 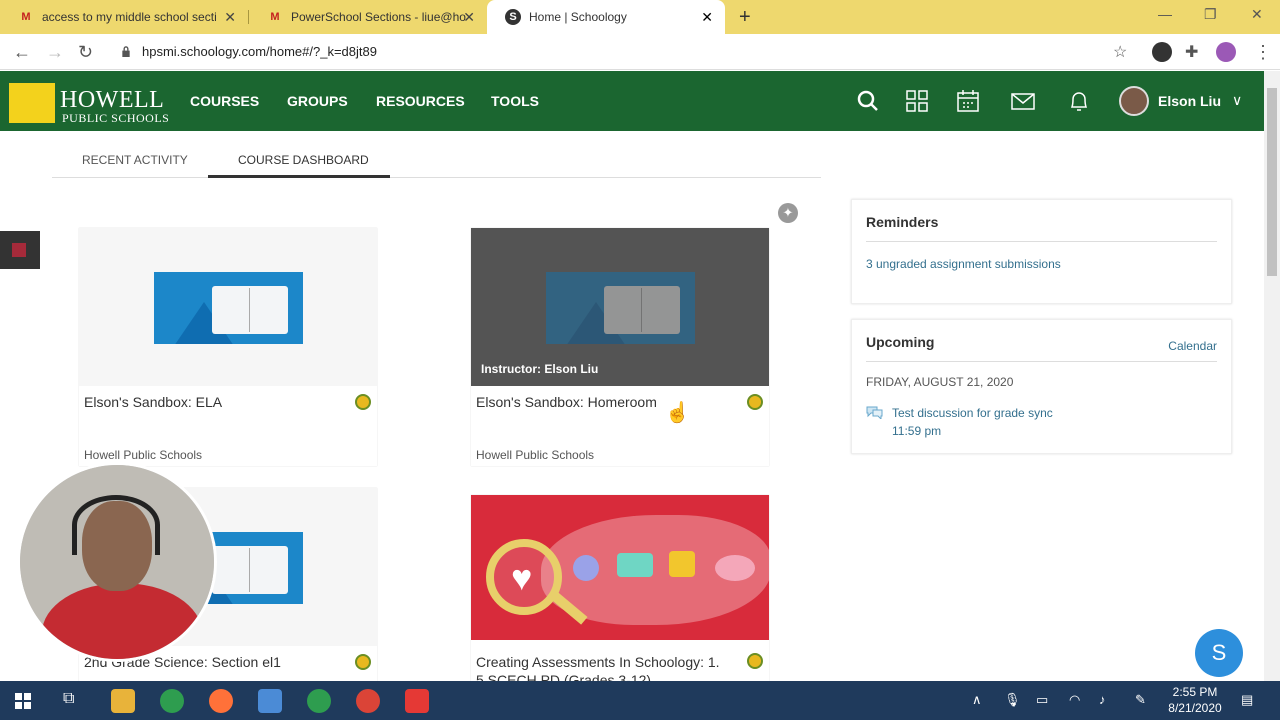 I want to click on clock-time: 2:55 PM, so click(x=1195, y=692).